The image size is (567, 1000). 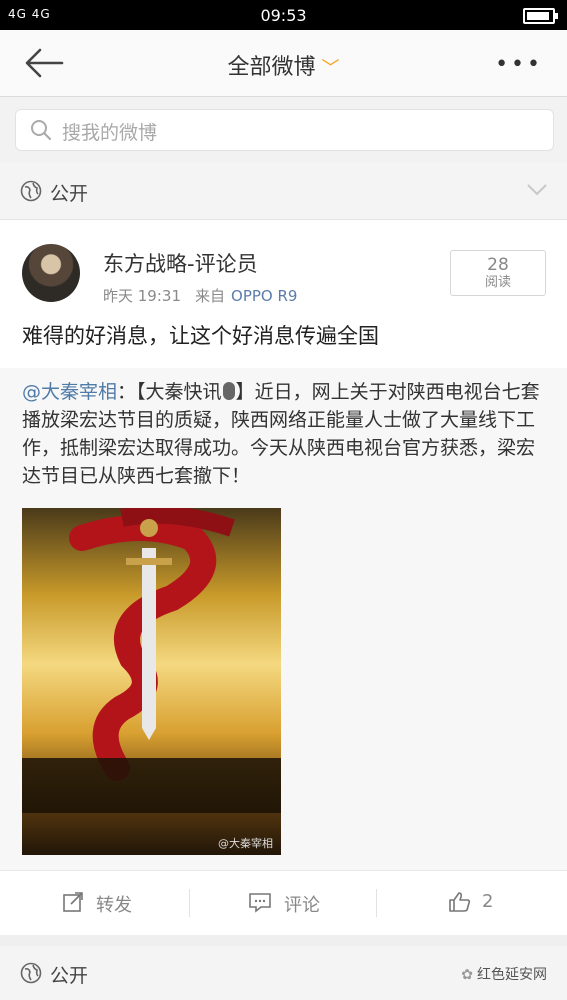 What do you see at coordinates (260, 903) in the screenshot?
I see `comment-icon` at bounding box center [260, 903].